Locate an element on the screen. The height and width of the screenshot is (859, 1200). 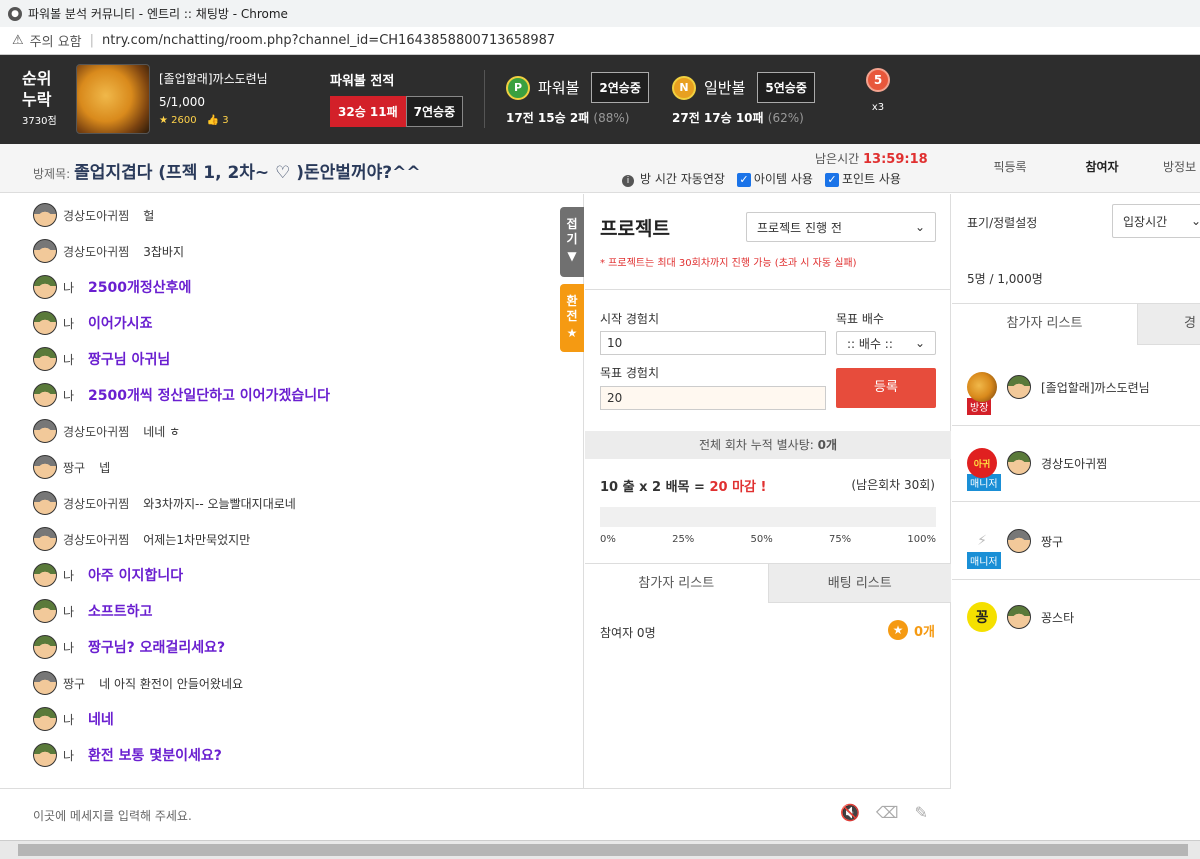
tab-room-info: 방정보 is located at coordinates (1174, 168).